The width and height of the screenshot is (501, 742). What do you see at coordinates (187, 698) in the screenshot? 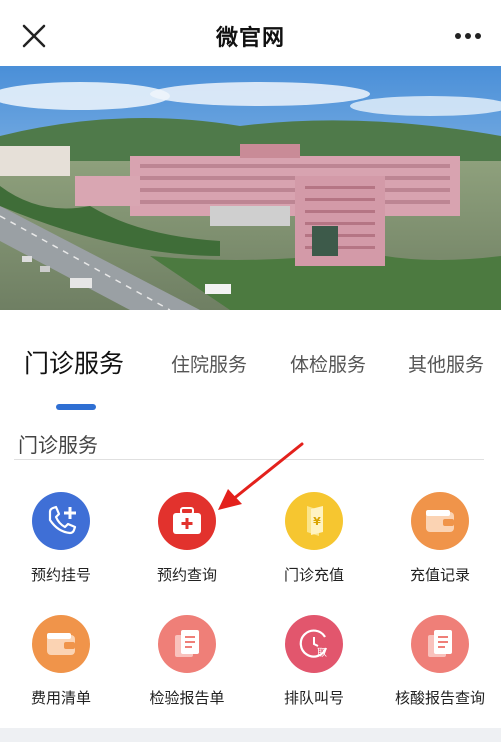
I see `service-label: 检验报告单` at bounding box center [187, 698].